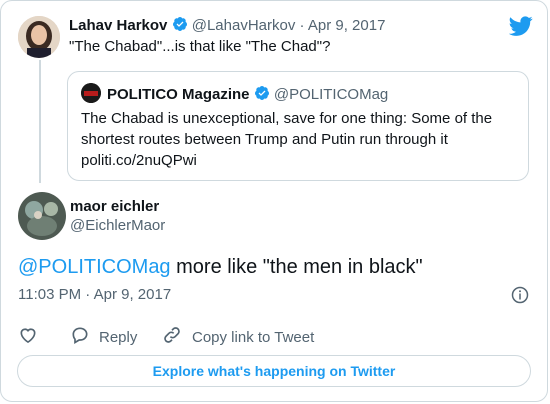 This screenshot has width=550, height=404. I want to click on info-icon, so click(520, 295).